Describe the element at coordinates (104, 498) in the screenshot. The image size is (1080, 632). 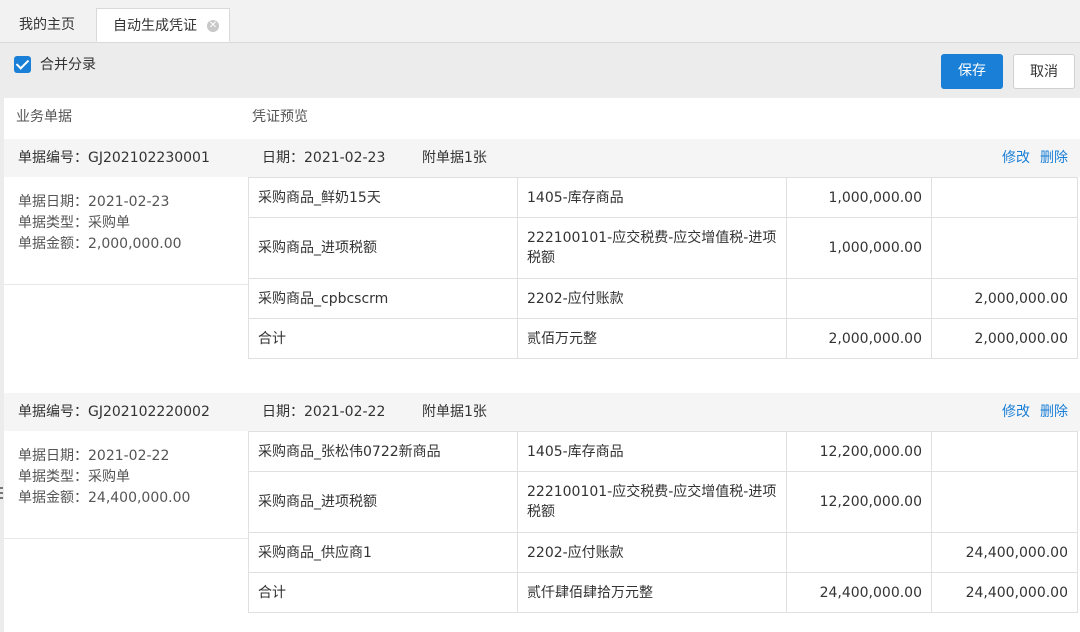
I see `doc-amount: 单据金额：24,400,000.00` at that location.